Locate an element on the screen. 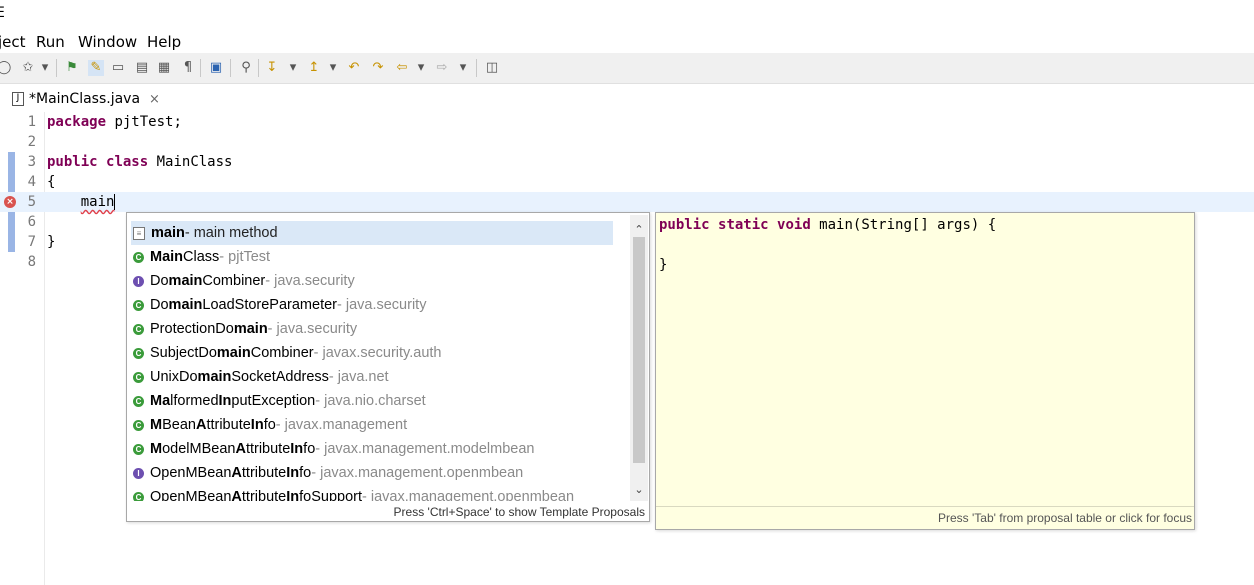  word-wrap-icon: ▤ is located at coordinates (142, 68).